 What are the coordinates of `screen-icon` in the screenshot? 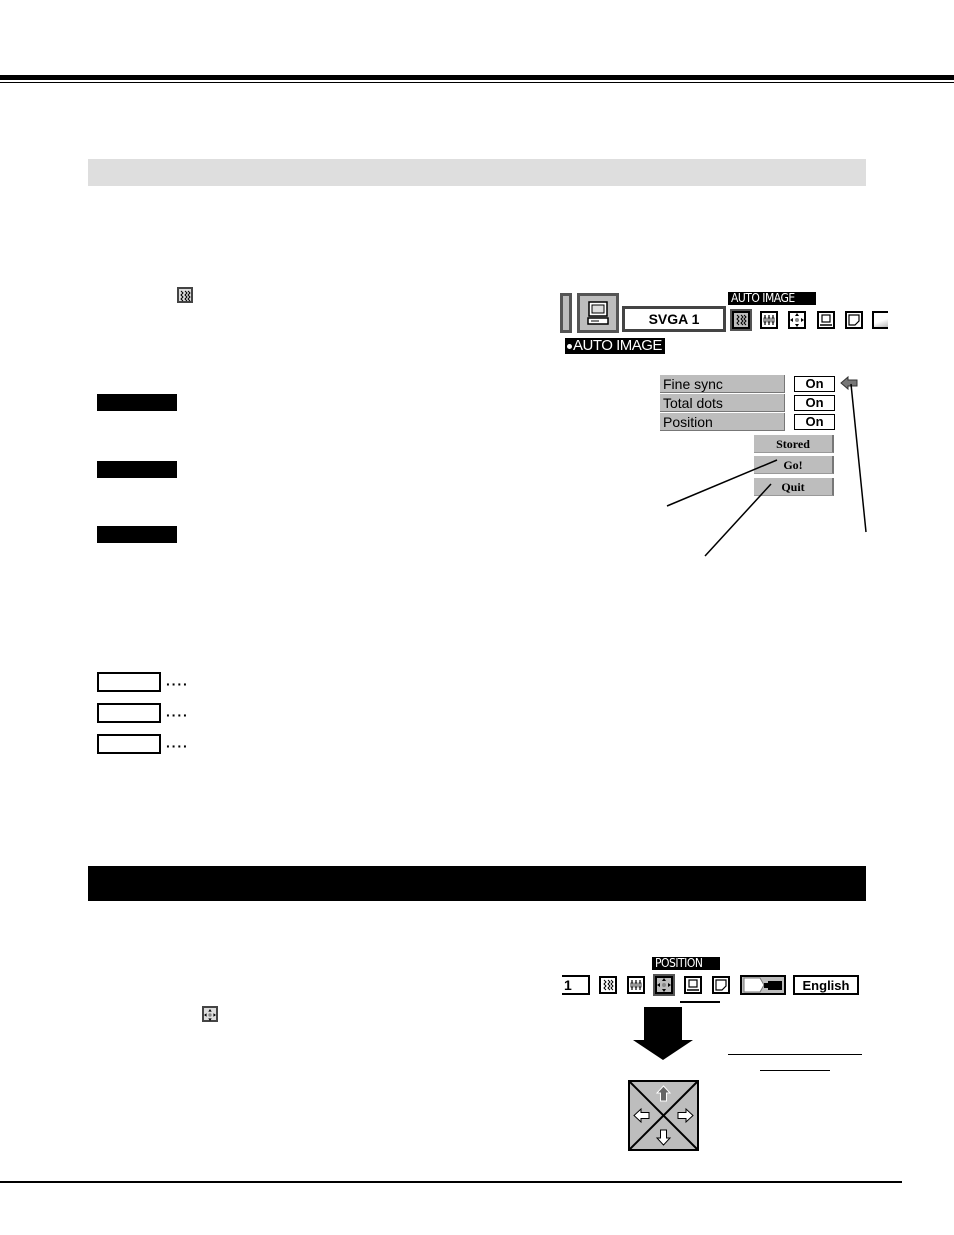 It's located at (721, 985).